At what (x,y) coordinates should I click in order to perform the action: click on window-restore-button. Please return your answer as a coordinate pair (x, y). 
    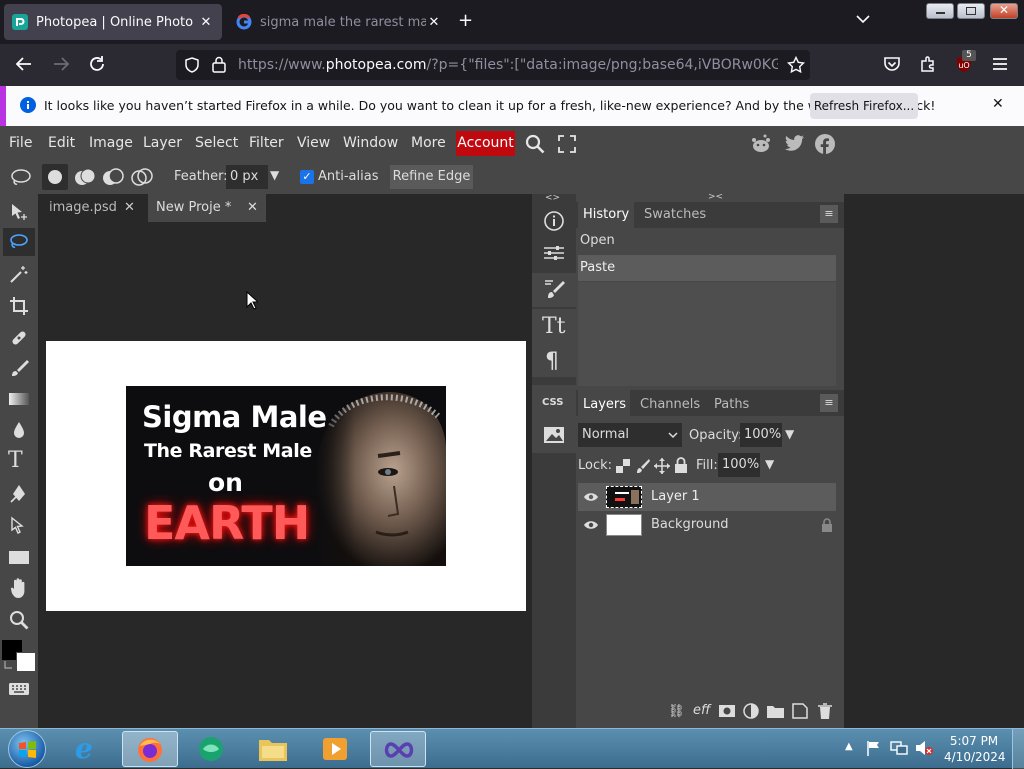
    Looking at the image, I should click on (971, 11).